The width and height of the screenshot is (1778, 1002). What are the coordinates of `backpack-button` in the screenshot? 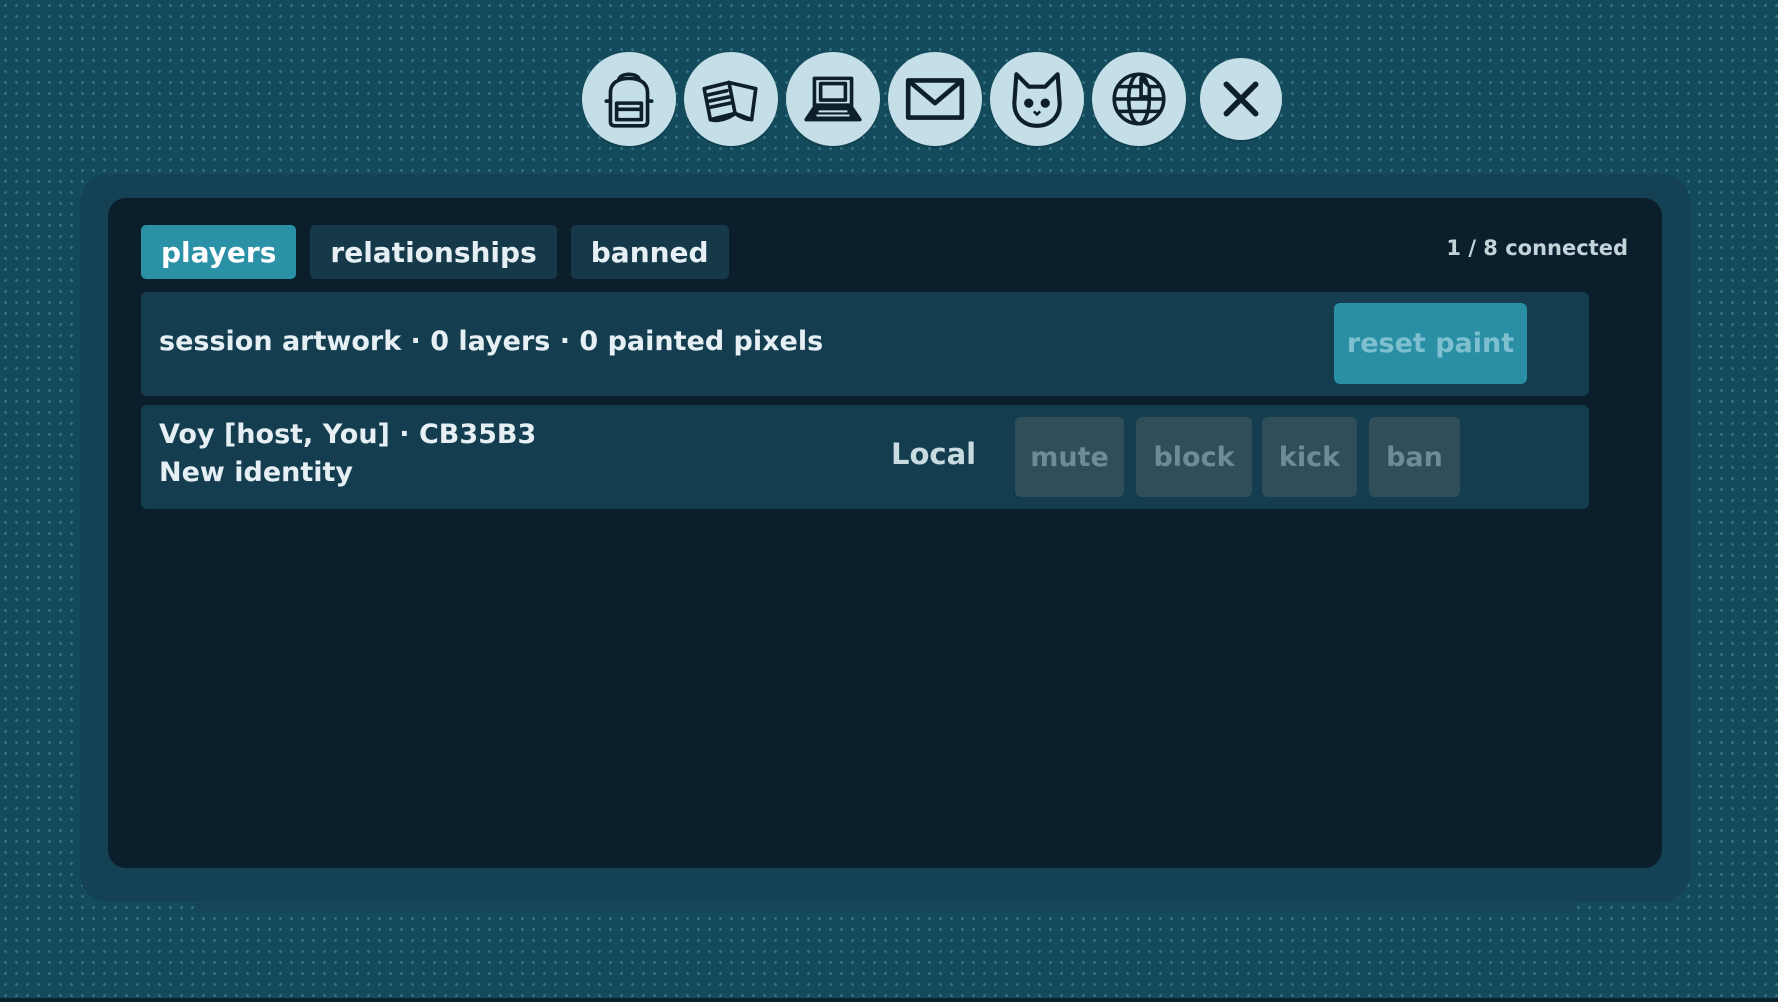 It's located at (629, 99).